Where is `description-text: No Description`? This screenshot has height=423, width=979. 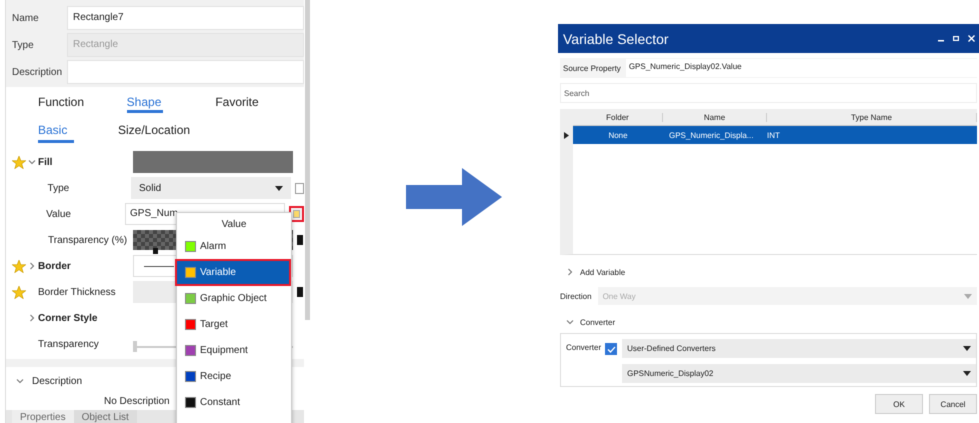 description-text: No Description is located at coordinates (137, 401).